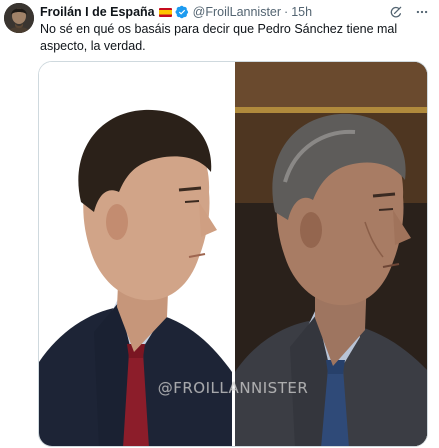 This screenshot has width=439, height=448. I want to click on author-display-name: Froilán I de España, so click(97, 12).